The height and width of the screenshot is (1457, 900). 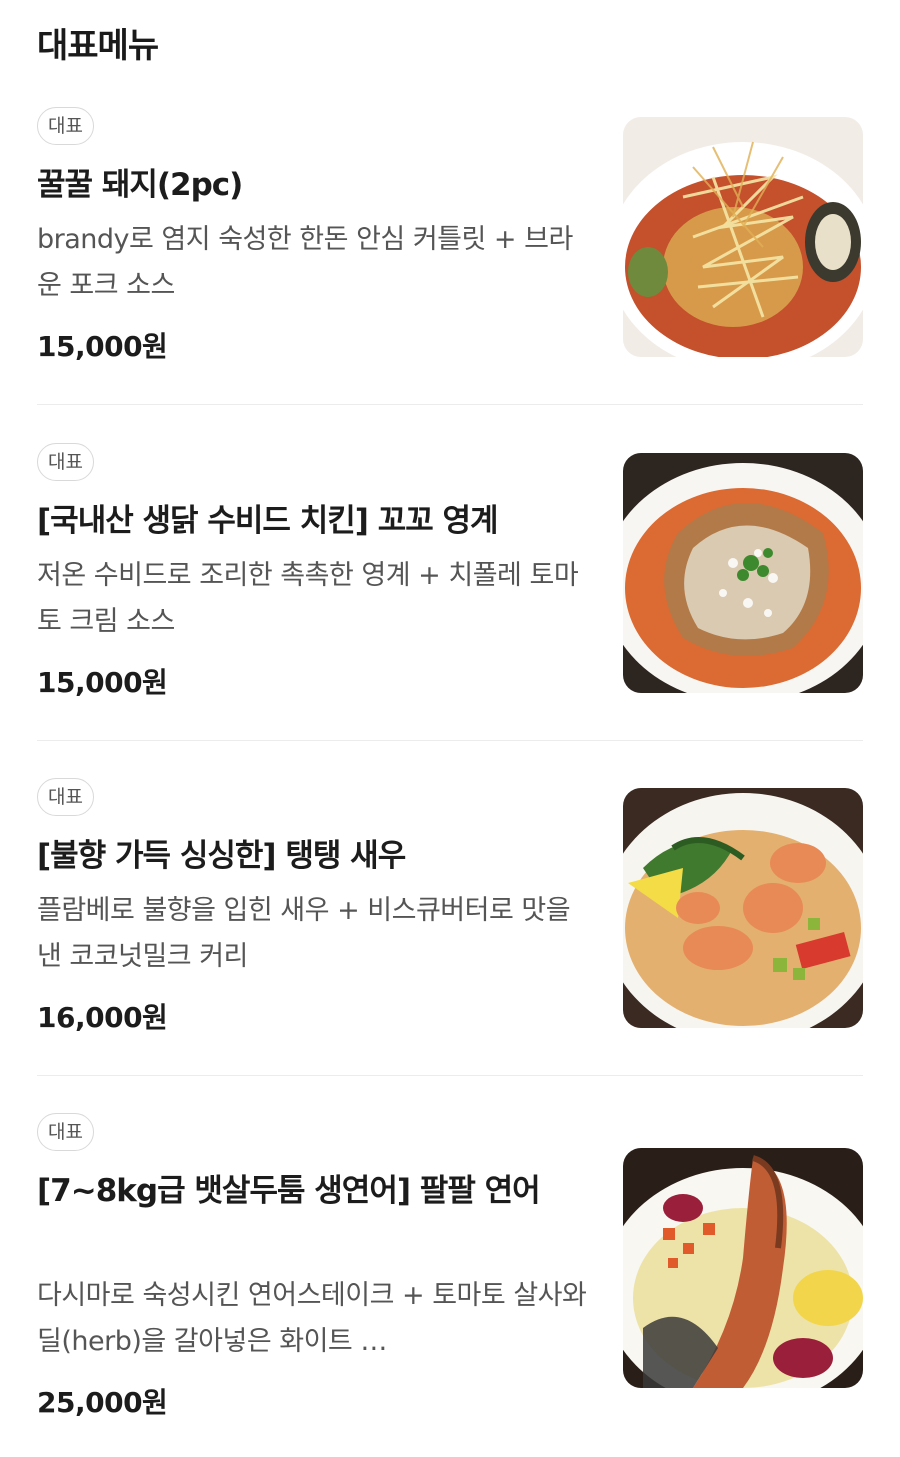 What do you see at coordinates (289, 1191) in the screenshot?
I see `menu-item-name: [7~8kg급 뱃살두툼 생연어] 팔팔 연어` at bounding box center [289, 1191].